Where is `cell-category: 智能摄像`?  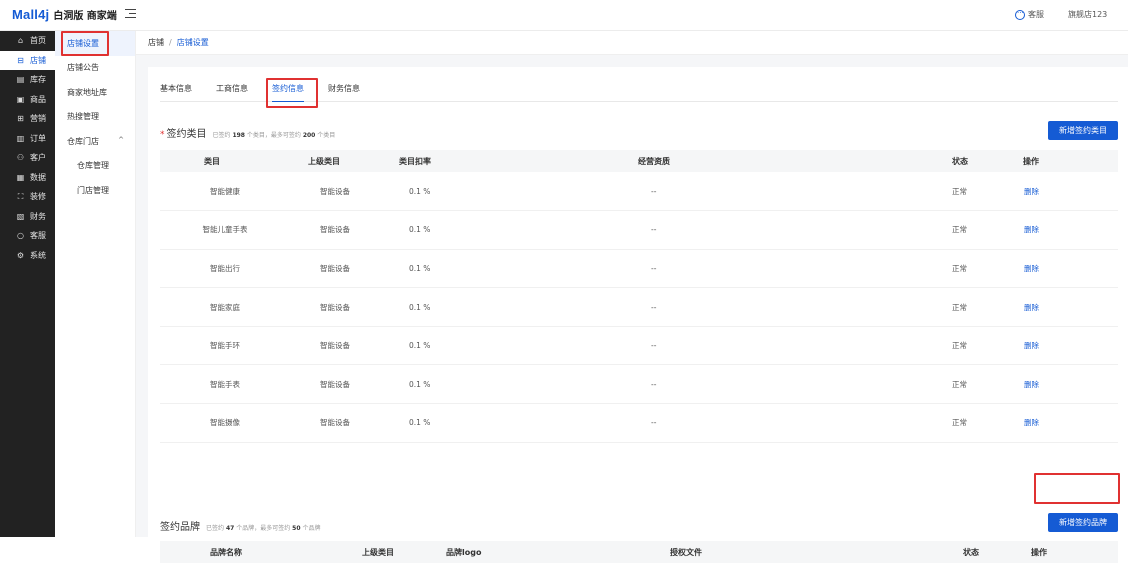
cell-category: 智能摄像 is located at coordinates (225, 423).